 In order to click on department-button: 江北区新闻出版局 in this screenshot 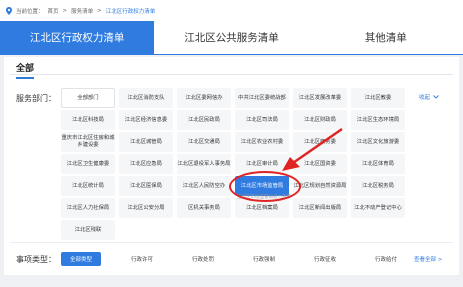, I will do `click(320, 208)`.